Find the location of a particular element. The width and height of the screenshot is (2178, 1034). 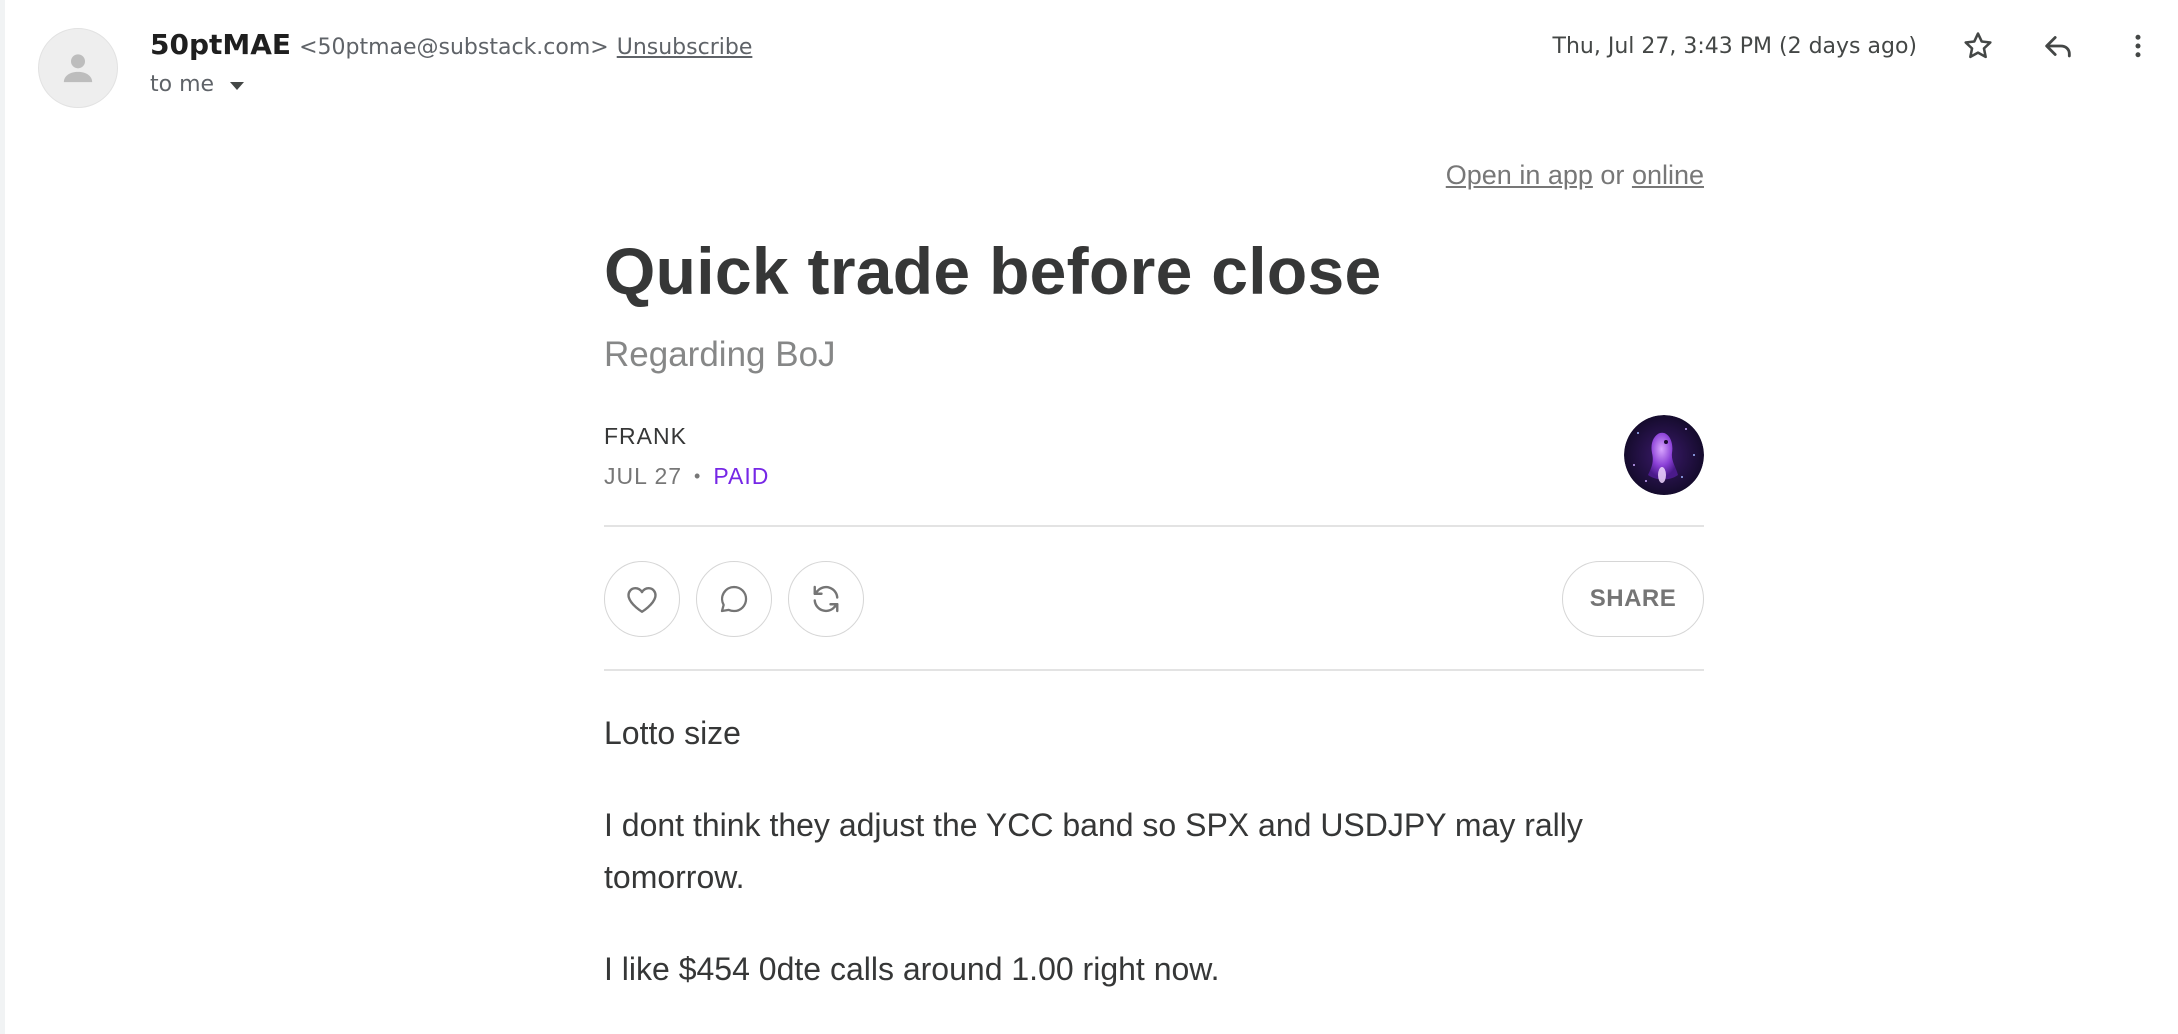

reply-icon is located at coordinates (2058, 47).